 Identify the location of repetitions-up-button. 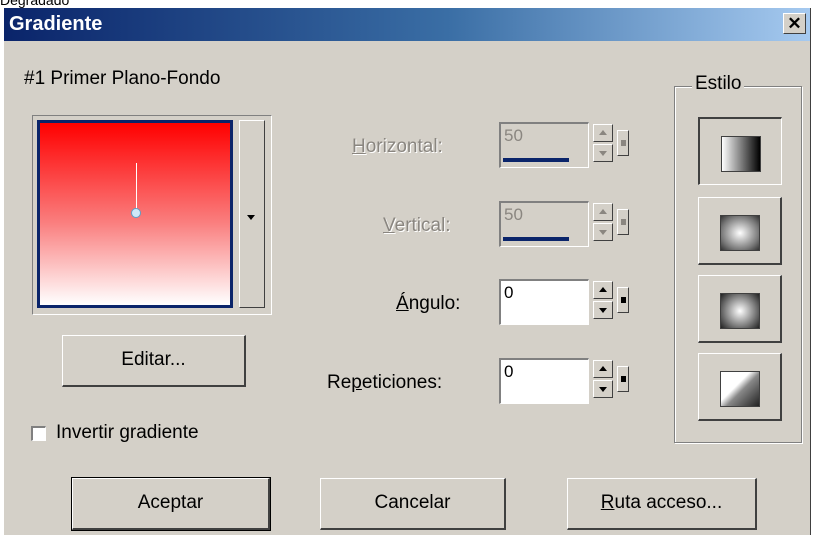
(603, 369).